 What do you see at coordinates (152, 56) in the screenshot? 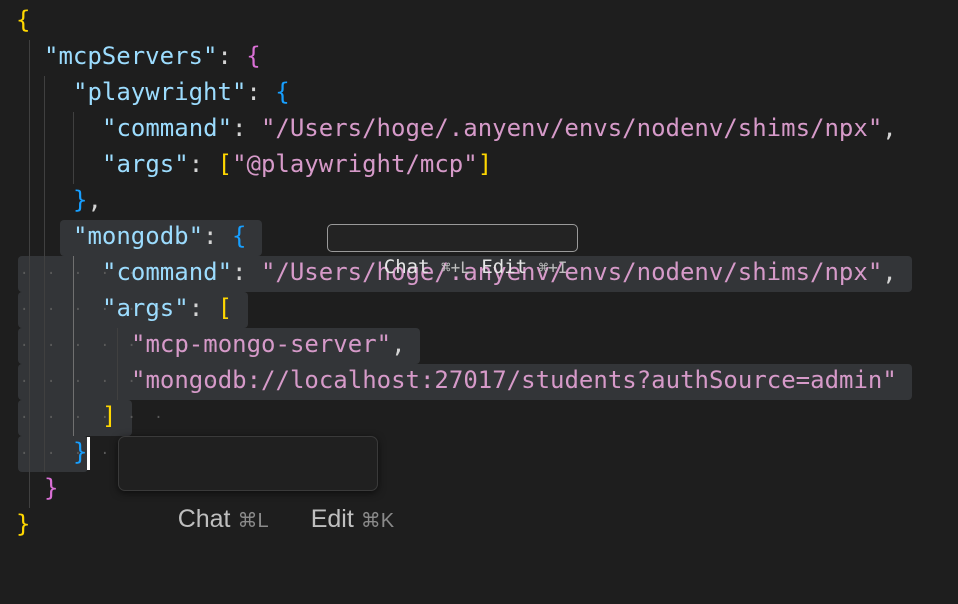
I see `code-line-2: "mcpServers": {` at bounding box center [152, 56].